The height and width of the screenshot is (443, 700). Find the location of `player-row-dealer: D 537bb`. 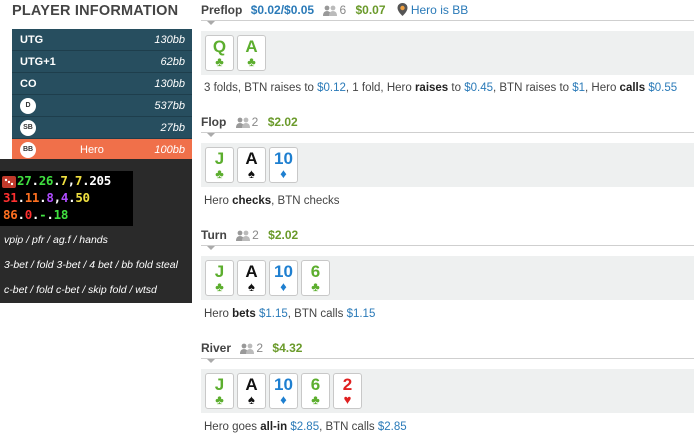

player-row-dealer: D 537bb is located at coordinates (102, 106).